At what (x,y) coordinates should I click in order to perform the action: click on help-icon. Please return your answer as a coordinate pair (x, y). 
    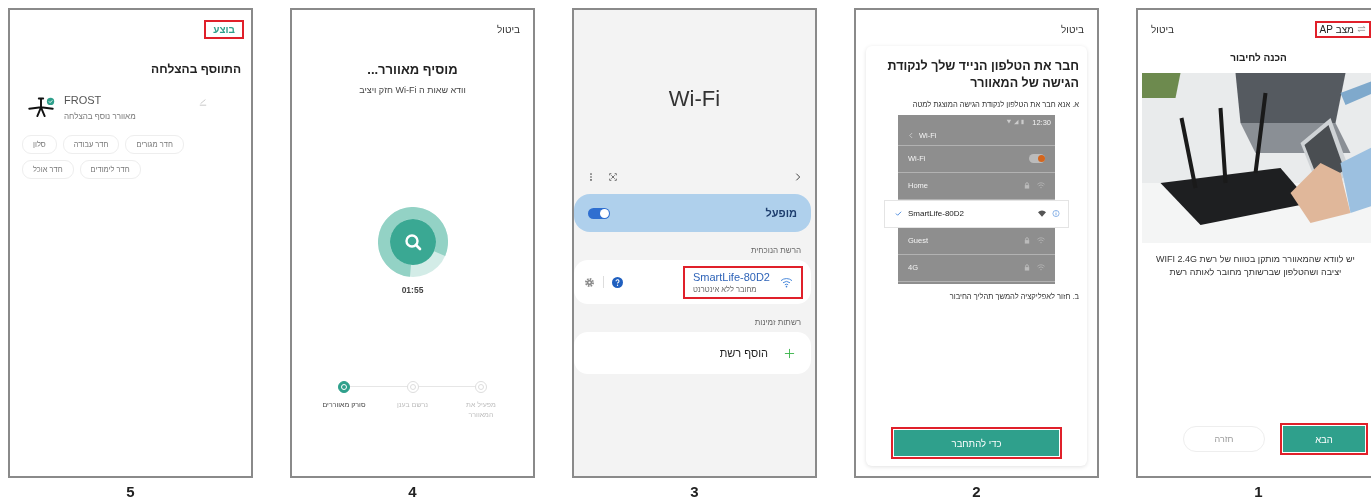
    Looking at the image, I should click on (617, 282).